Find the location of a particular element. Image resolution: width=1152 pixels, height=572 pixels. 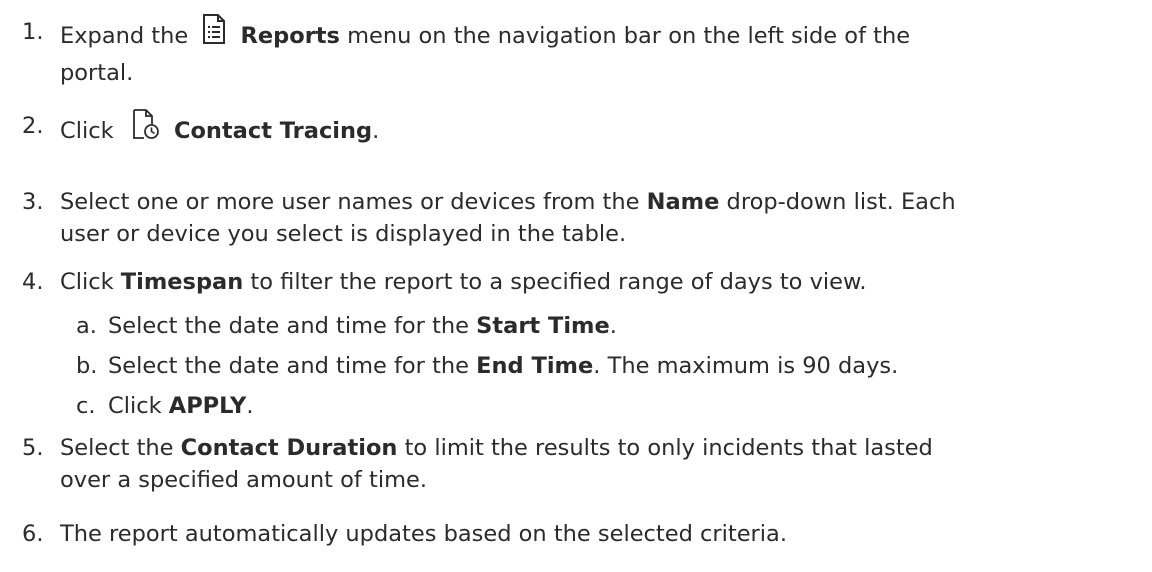

step-text-continued: portal. is located at coordinates (97, 73).